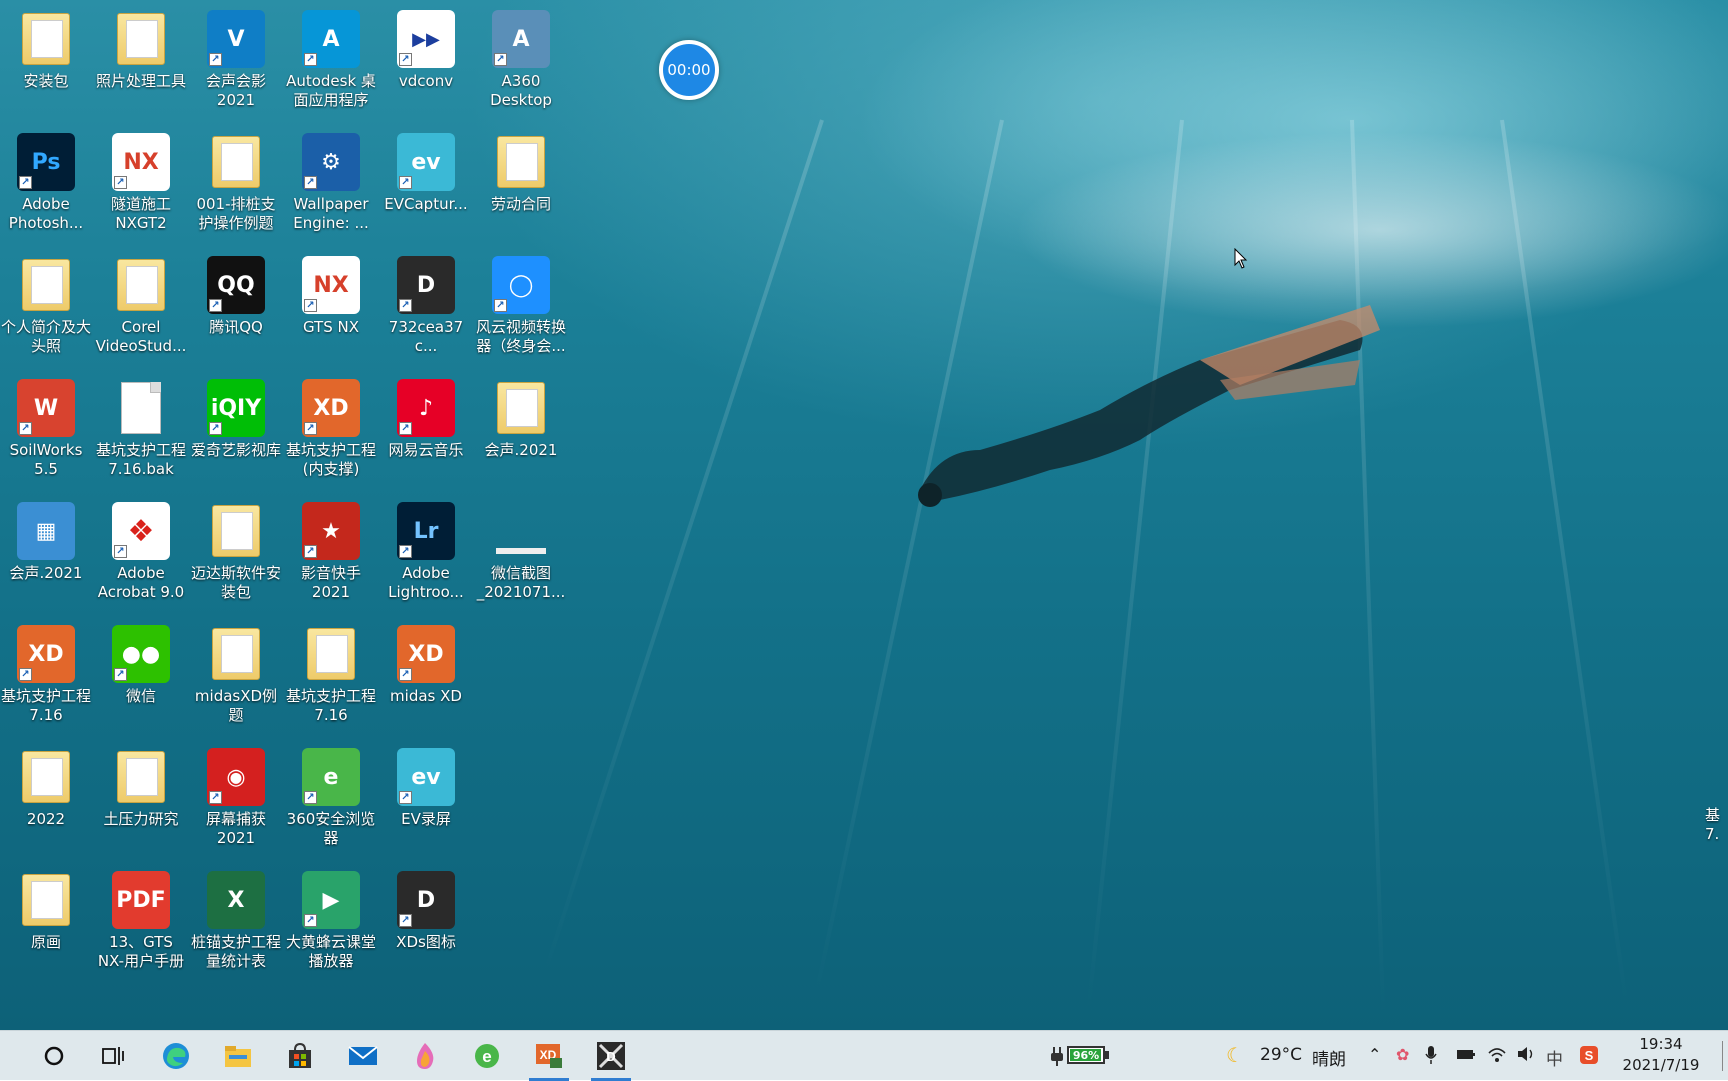 This screenshot has height=1081, width=1728. Describe the element at coordinates (331, 432) in the screenshot. I see `desktop-icon: XD ↗ 基坑支护工程 (内支撑)` at that location.